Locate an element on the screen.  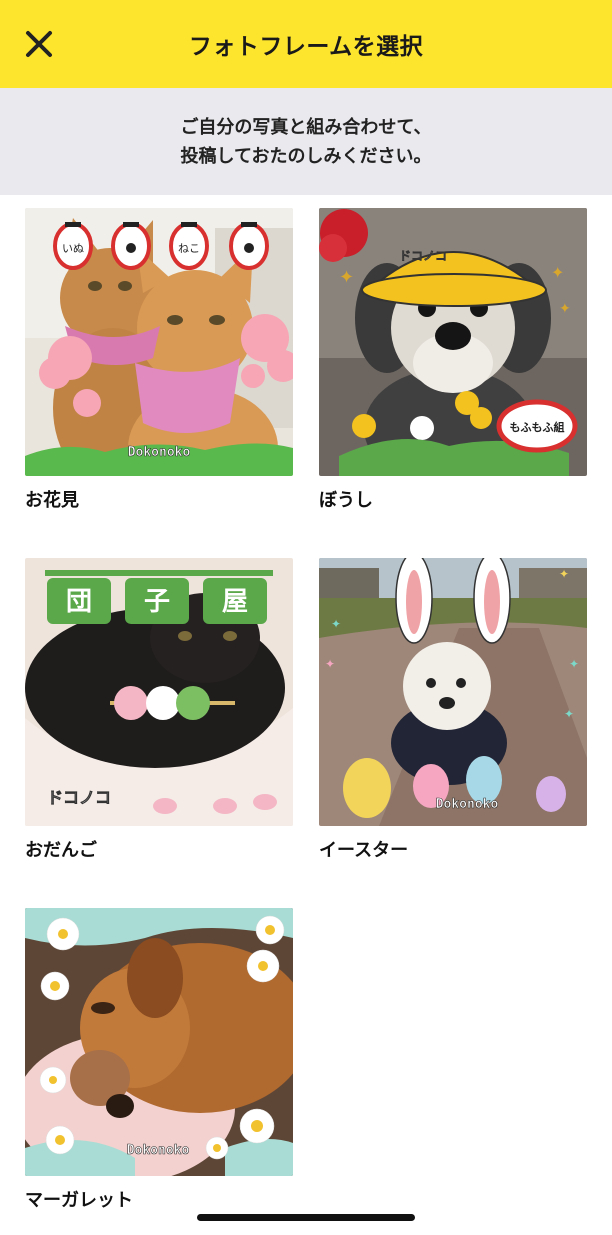
frame-tile-easter: ✦ ✦ ✦ ✦ ✦ Dokonoko イースター is located at coordinates (453, 710).